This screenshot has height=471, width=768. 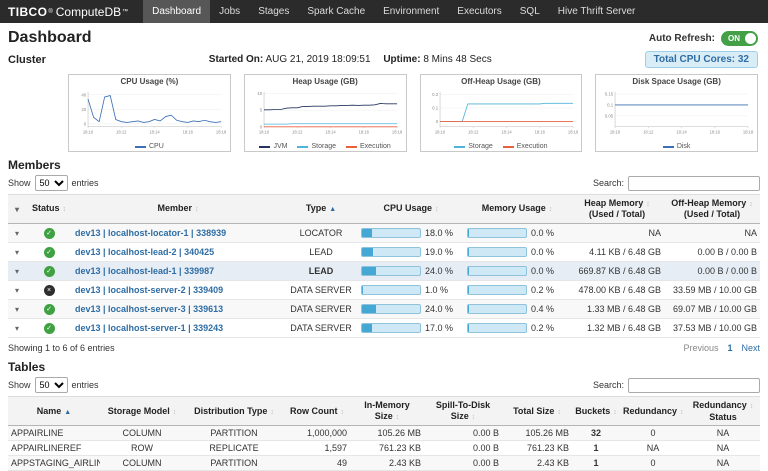 I want to click on members-col-heap-memory: Heap Memory ↕ (Used / Total), so click(x=617, y=209).